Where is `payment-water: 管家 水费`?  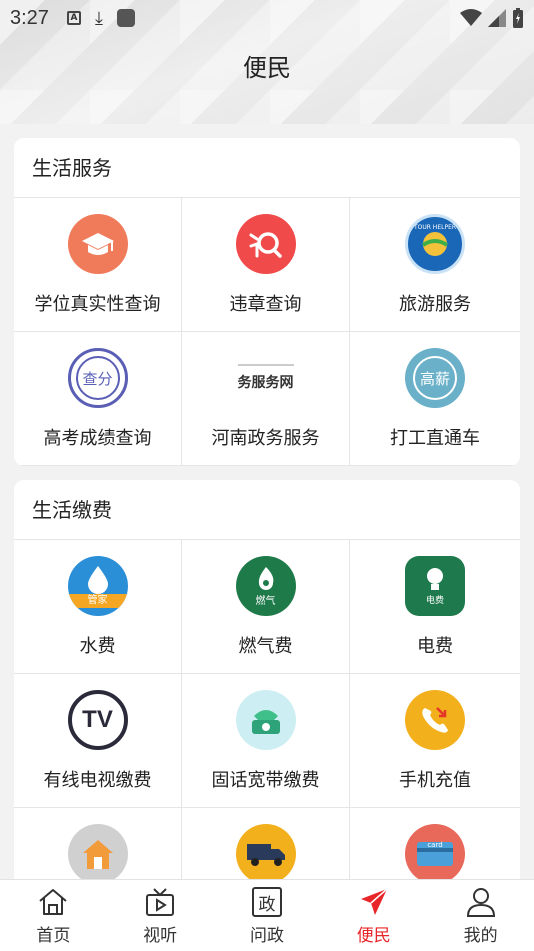 payment-water: 管家 水费 is located at coordinates (98, 607).